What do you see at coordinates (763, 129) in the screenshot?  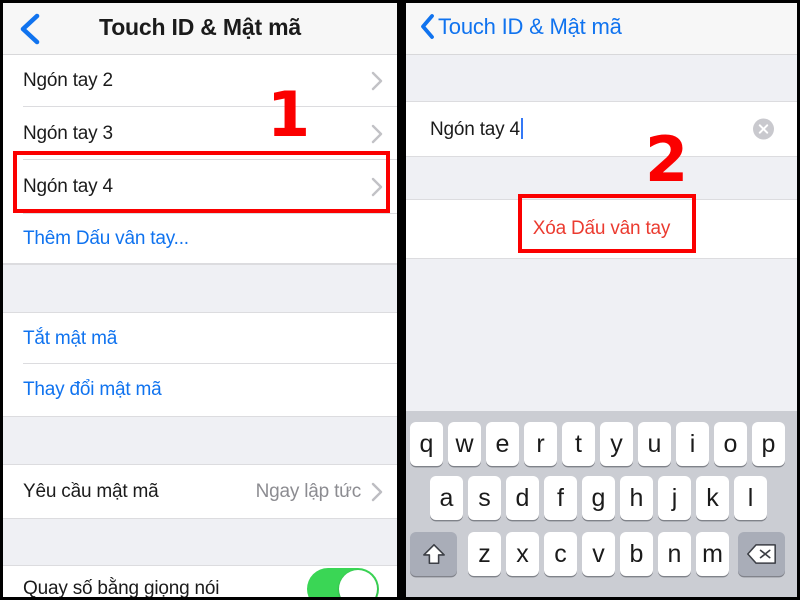 I see `clear-circle-x-icon` at bounding box center [763, 129].